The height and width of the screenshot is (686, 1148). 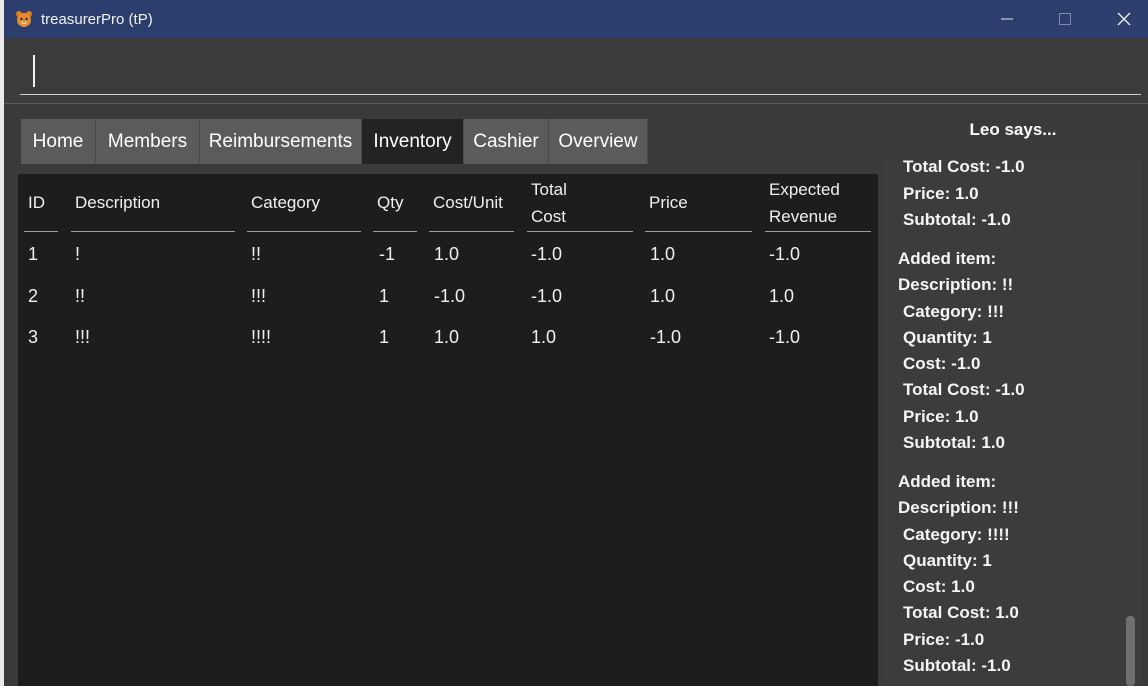 I want to click on feed-line: Subtotal: 1.0, so click(x=954, y=442).